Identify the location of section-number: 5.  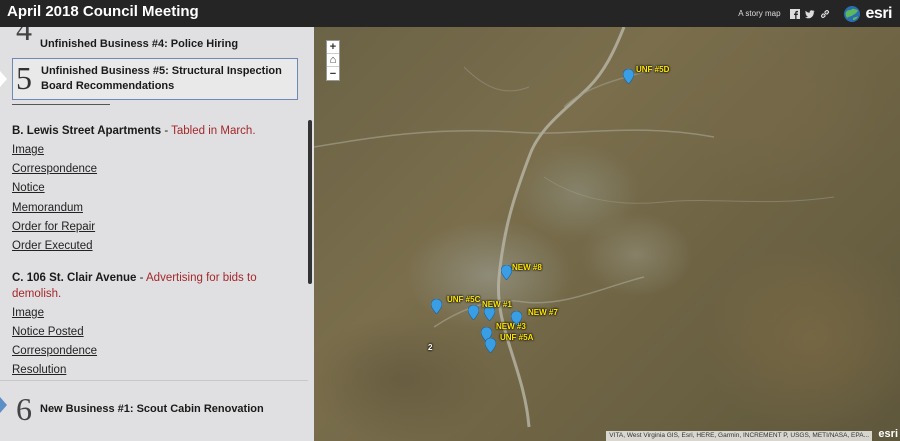
(24, 78).